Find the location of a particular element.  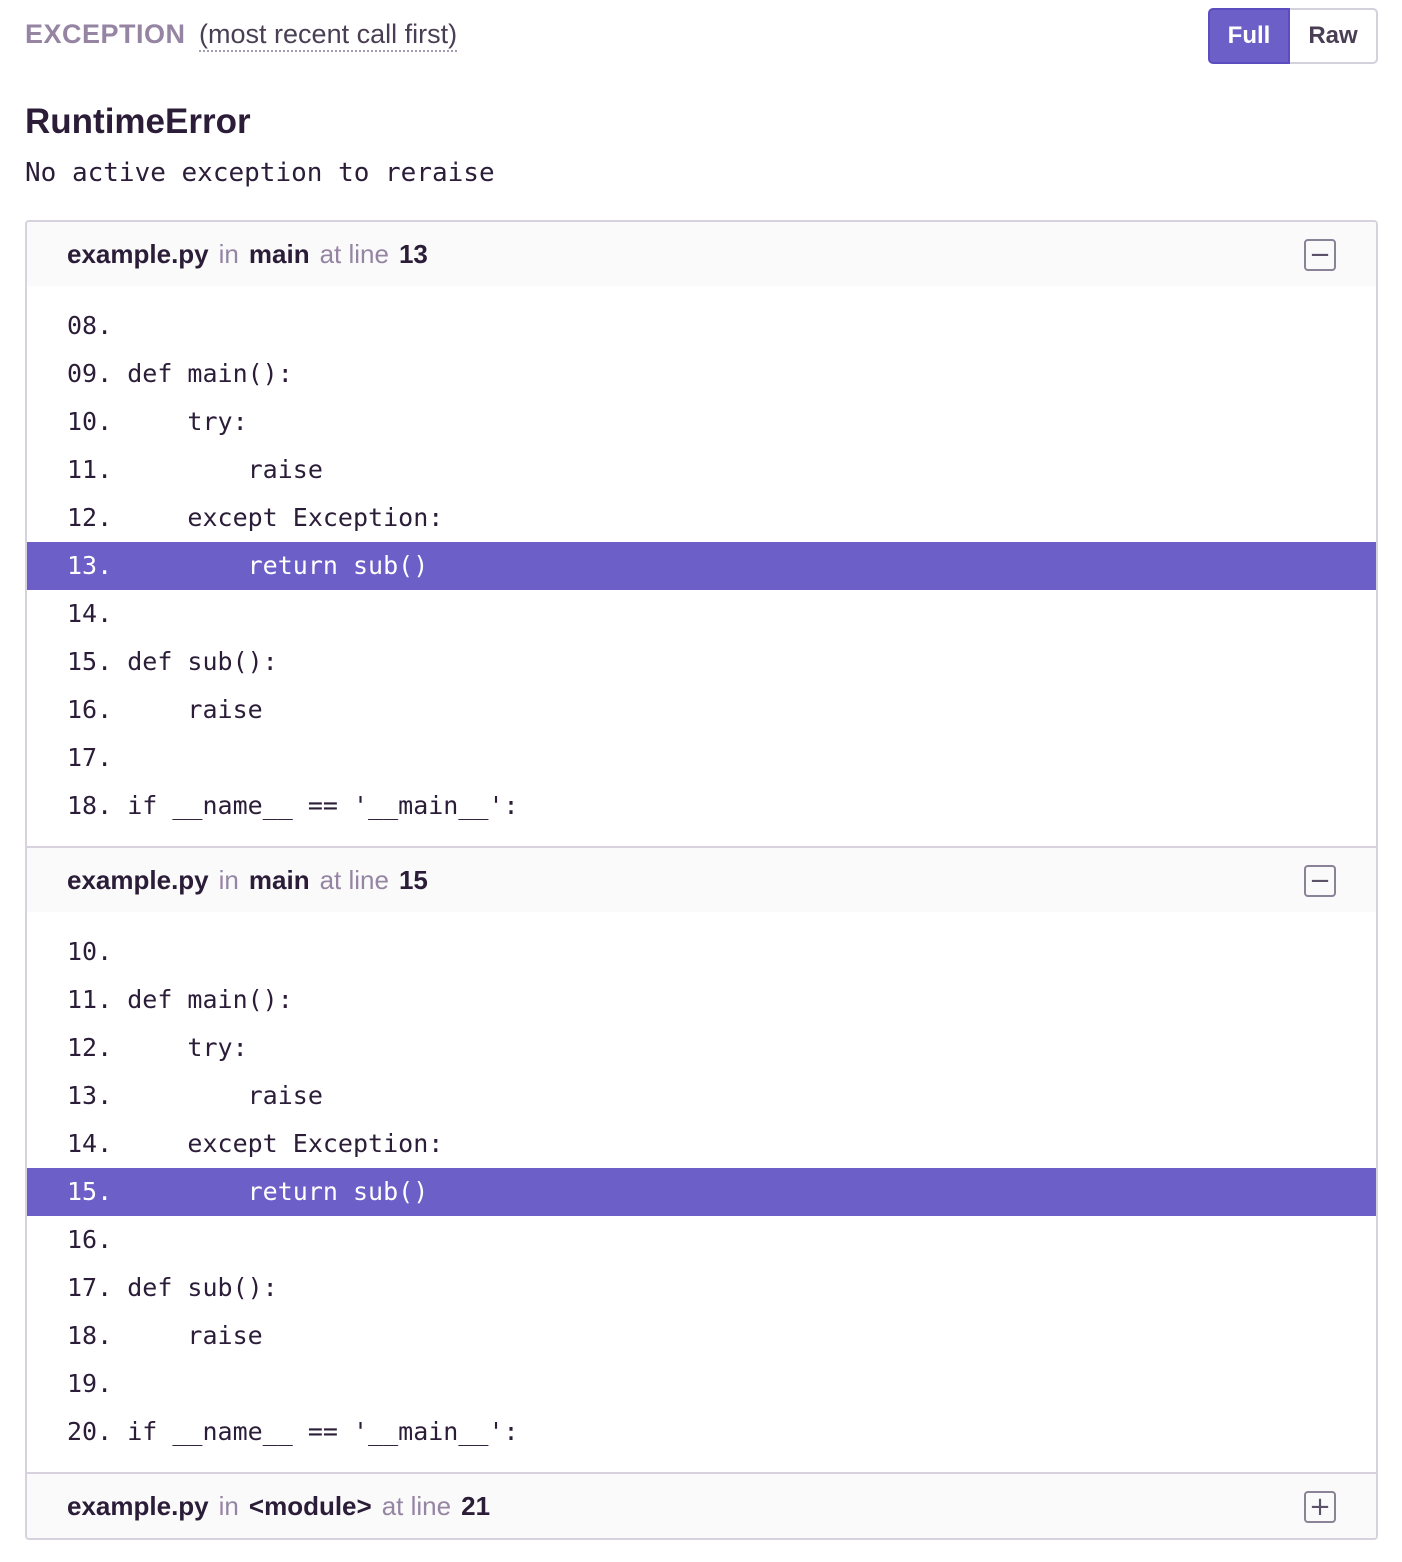

code-line: 19. is located at coordinates (701, 1384).